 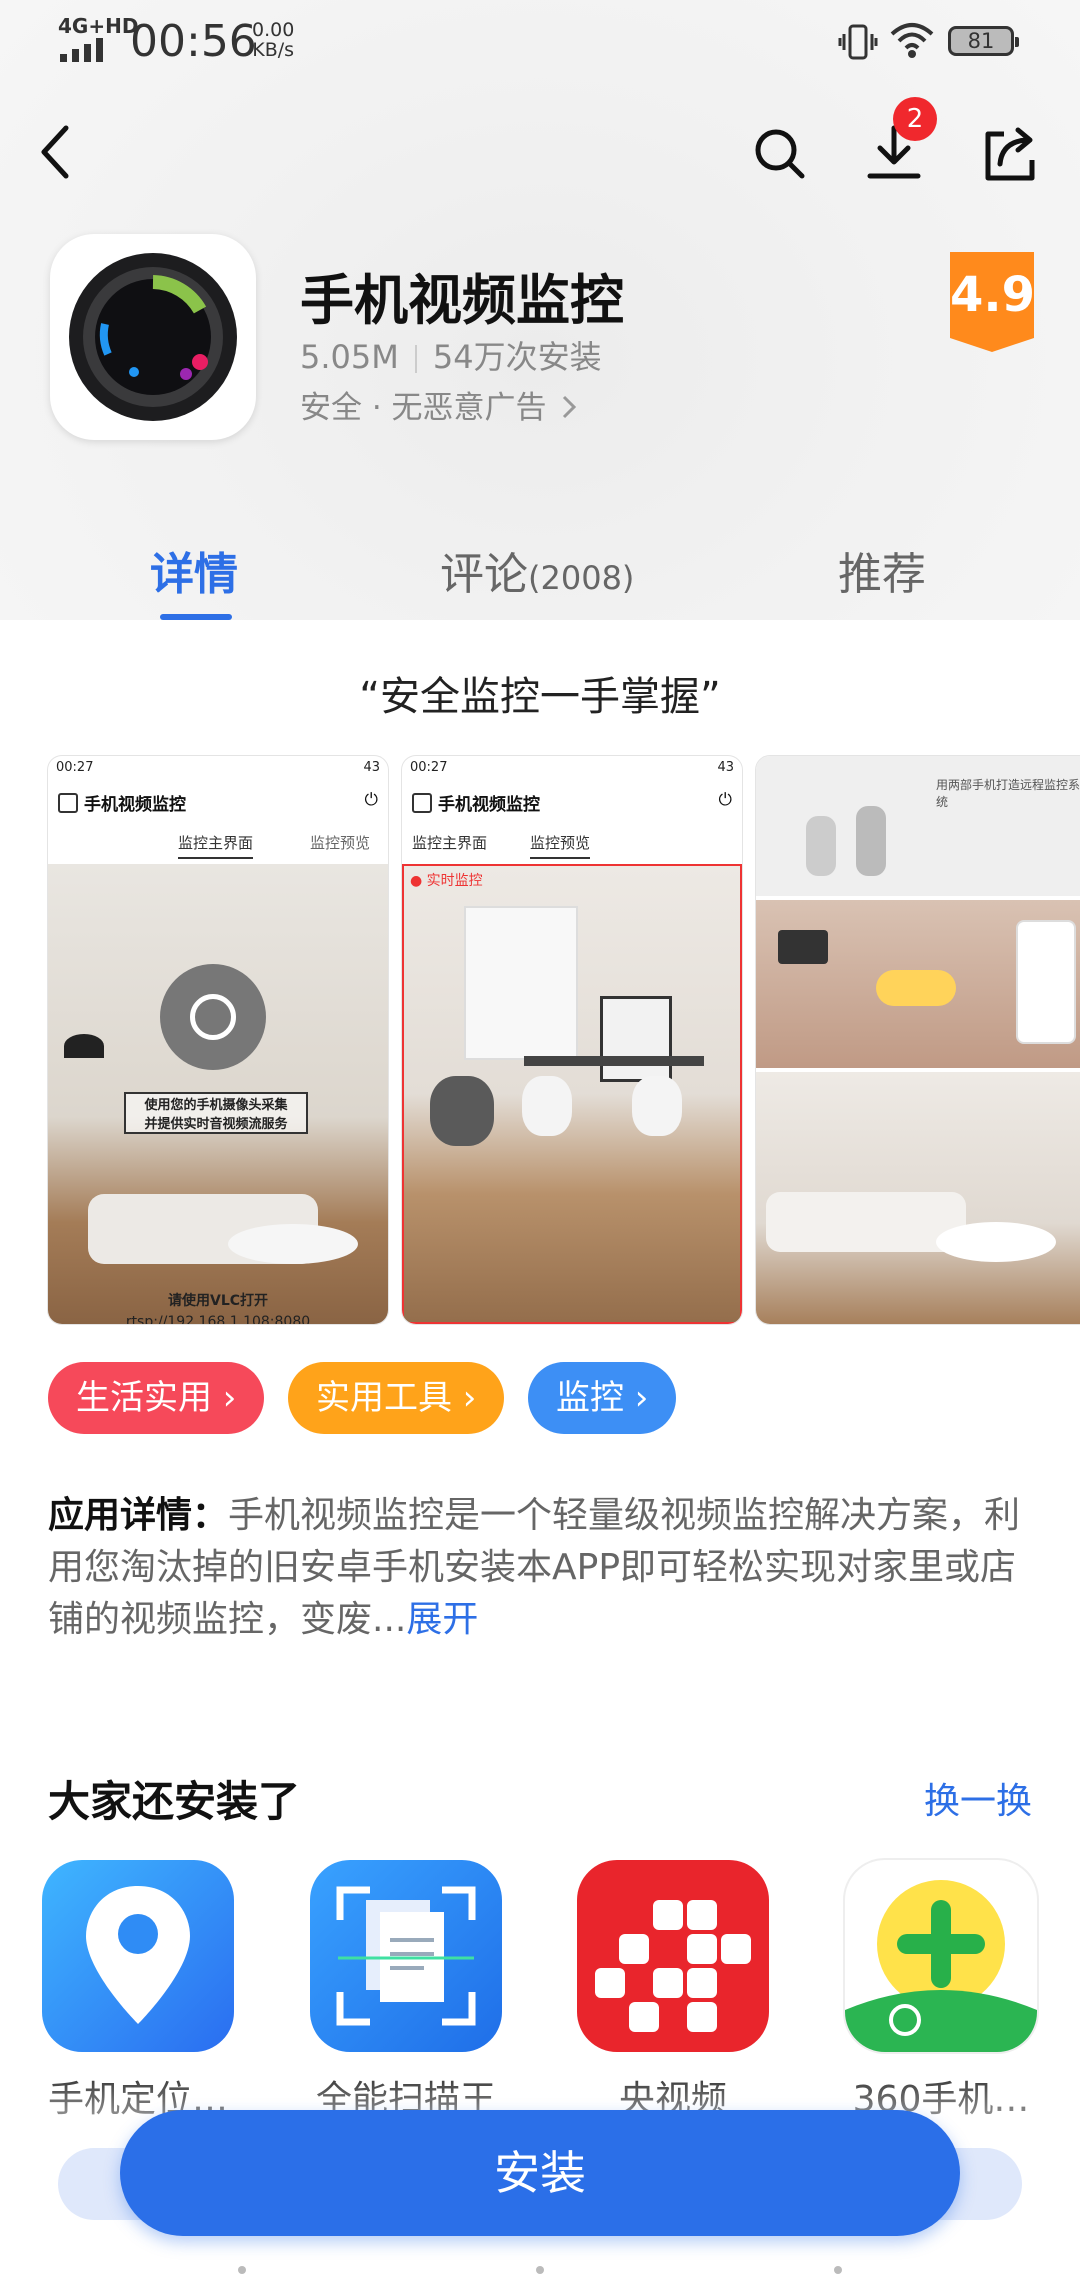 I want to click on promo-title: 用两部手机打造远程监控系统, so click(x=1008, y=793).